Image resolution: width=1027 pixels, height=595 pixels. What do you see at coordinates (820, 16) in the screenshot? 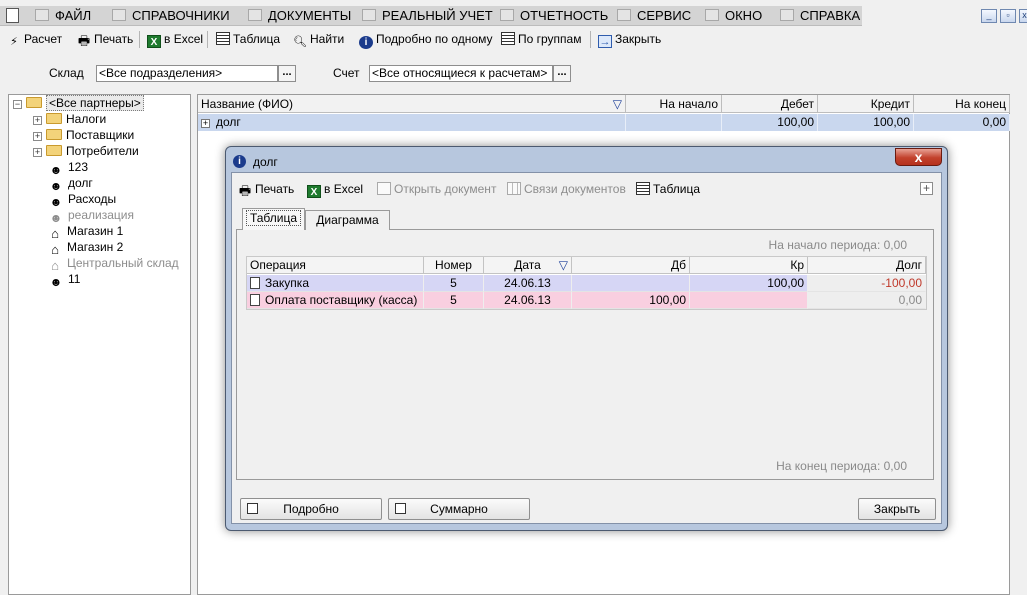
I see `menu-help: СПРАВКА` at bounding box center [820, 16].